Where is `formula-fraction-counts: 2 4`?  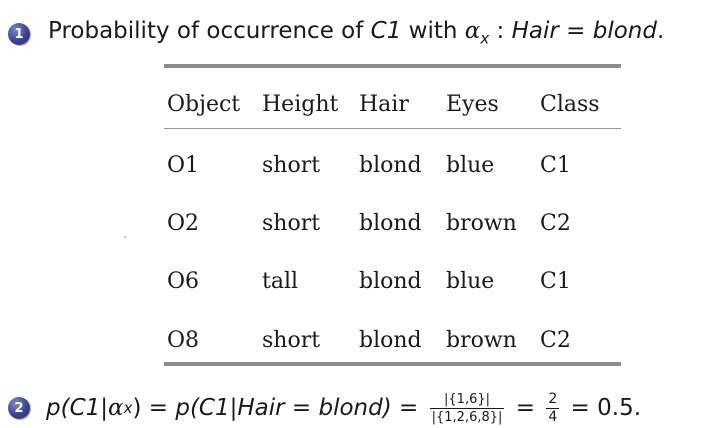
formula-fraction-counts: 2 4 is located at coordinates (553, 407).